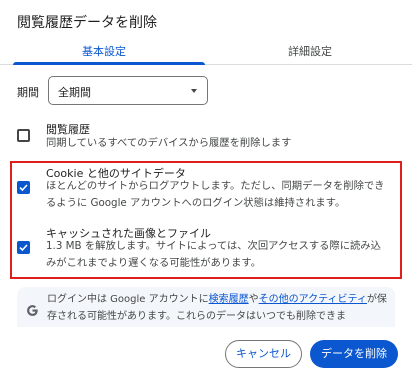 Image resolution: width=412 pixels, height=382 pixels. What do you see at coordinates (109, 63) in the screenshot?
I see `active-tab-indicator` at bounding box center [109, 63].